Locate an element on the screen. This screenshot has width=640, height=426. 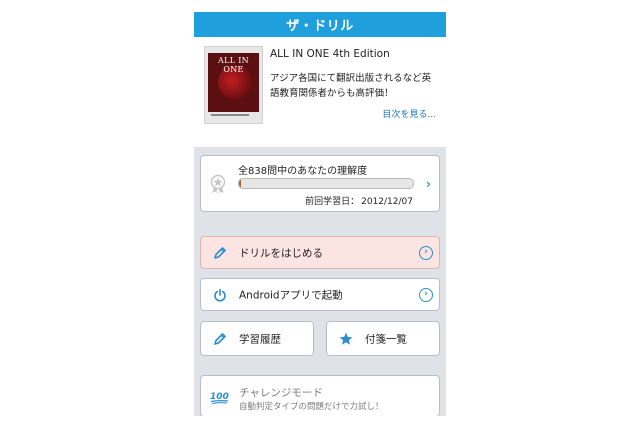
progress-card: 全838問中のあなたの理解度 前回学習日： 2012/12/07 › is located at coordinates (320, 183).